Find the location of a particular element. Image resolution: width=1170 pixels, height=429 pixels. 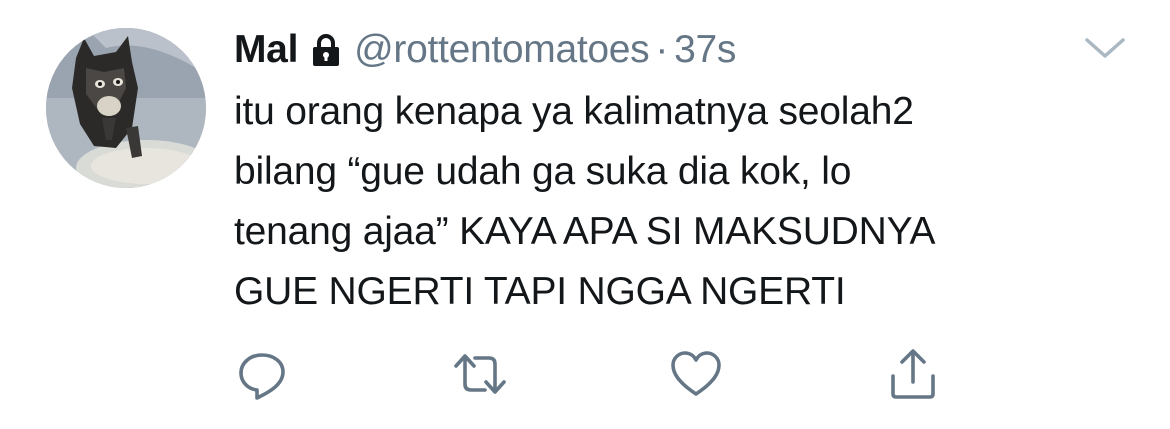

chevron-down-icon is located at coordinates (1105, 48).